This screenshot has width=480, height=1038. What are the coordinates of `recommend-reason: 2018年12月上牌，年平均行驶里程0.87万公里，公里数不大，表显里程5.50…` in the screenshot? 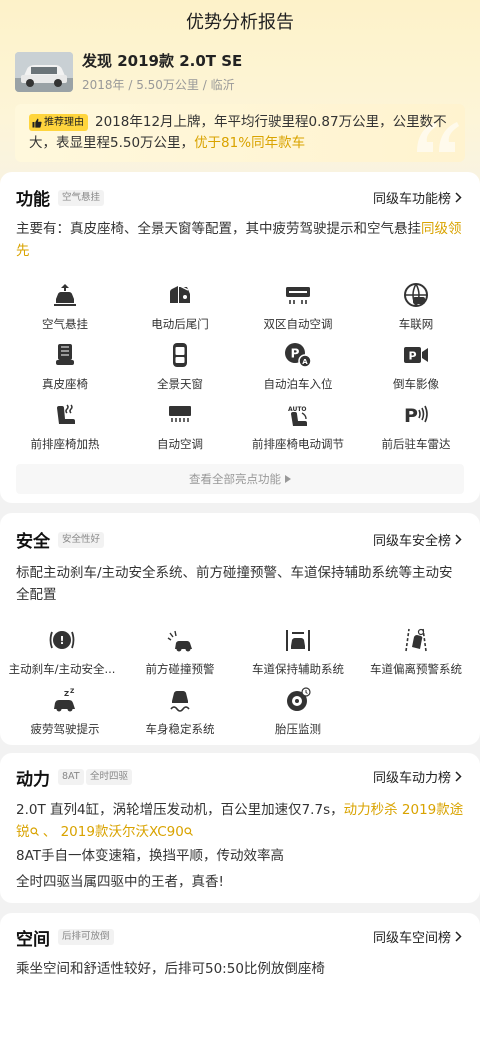 It's located at (240, 133).